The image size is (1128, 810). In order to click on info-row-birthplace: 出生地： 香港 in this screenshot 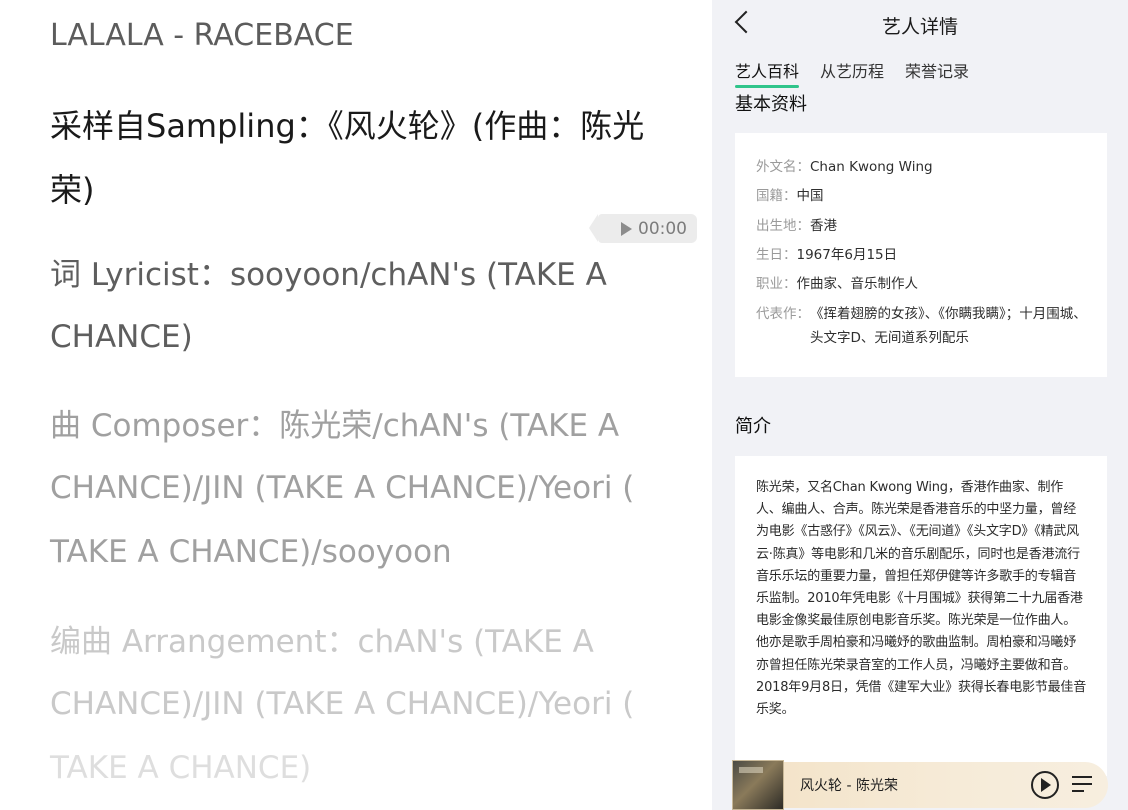, I will do `click(922, 226)`.